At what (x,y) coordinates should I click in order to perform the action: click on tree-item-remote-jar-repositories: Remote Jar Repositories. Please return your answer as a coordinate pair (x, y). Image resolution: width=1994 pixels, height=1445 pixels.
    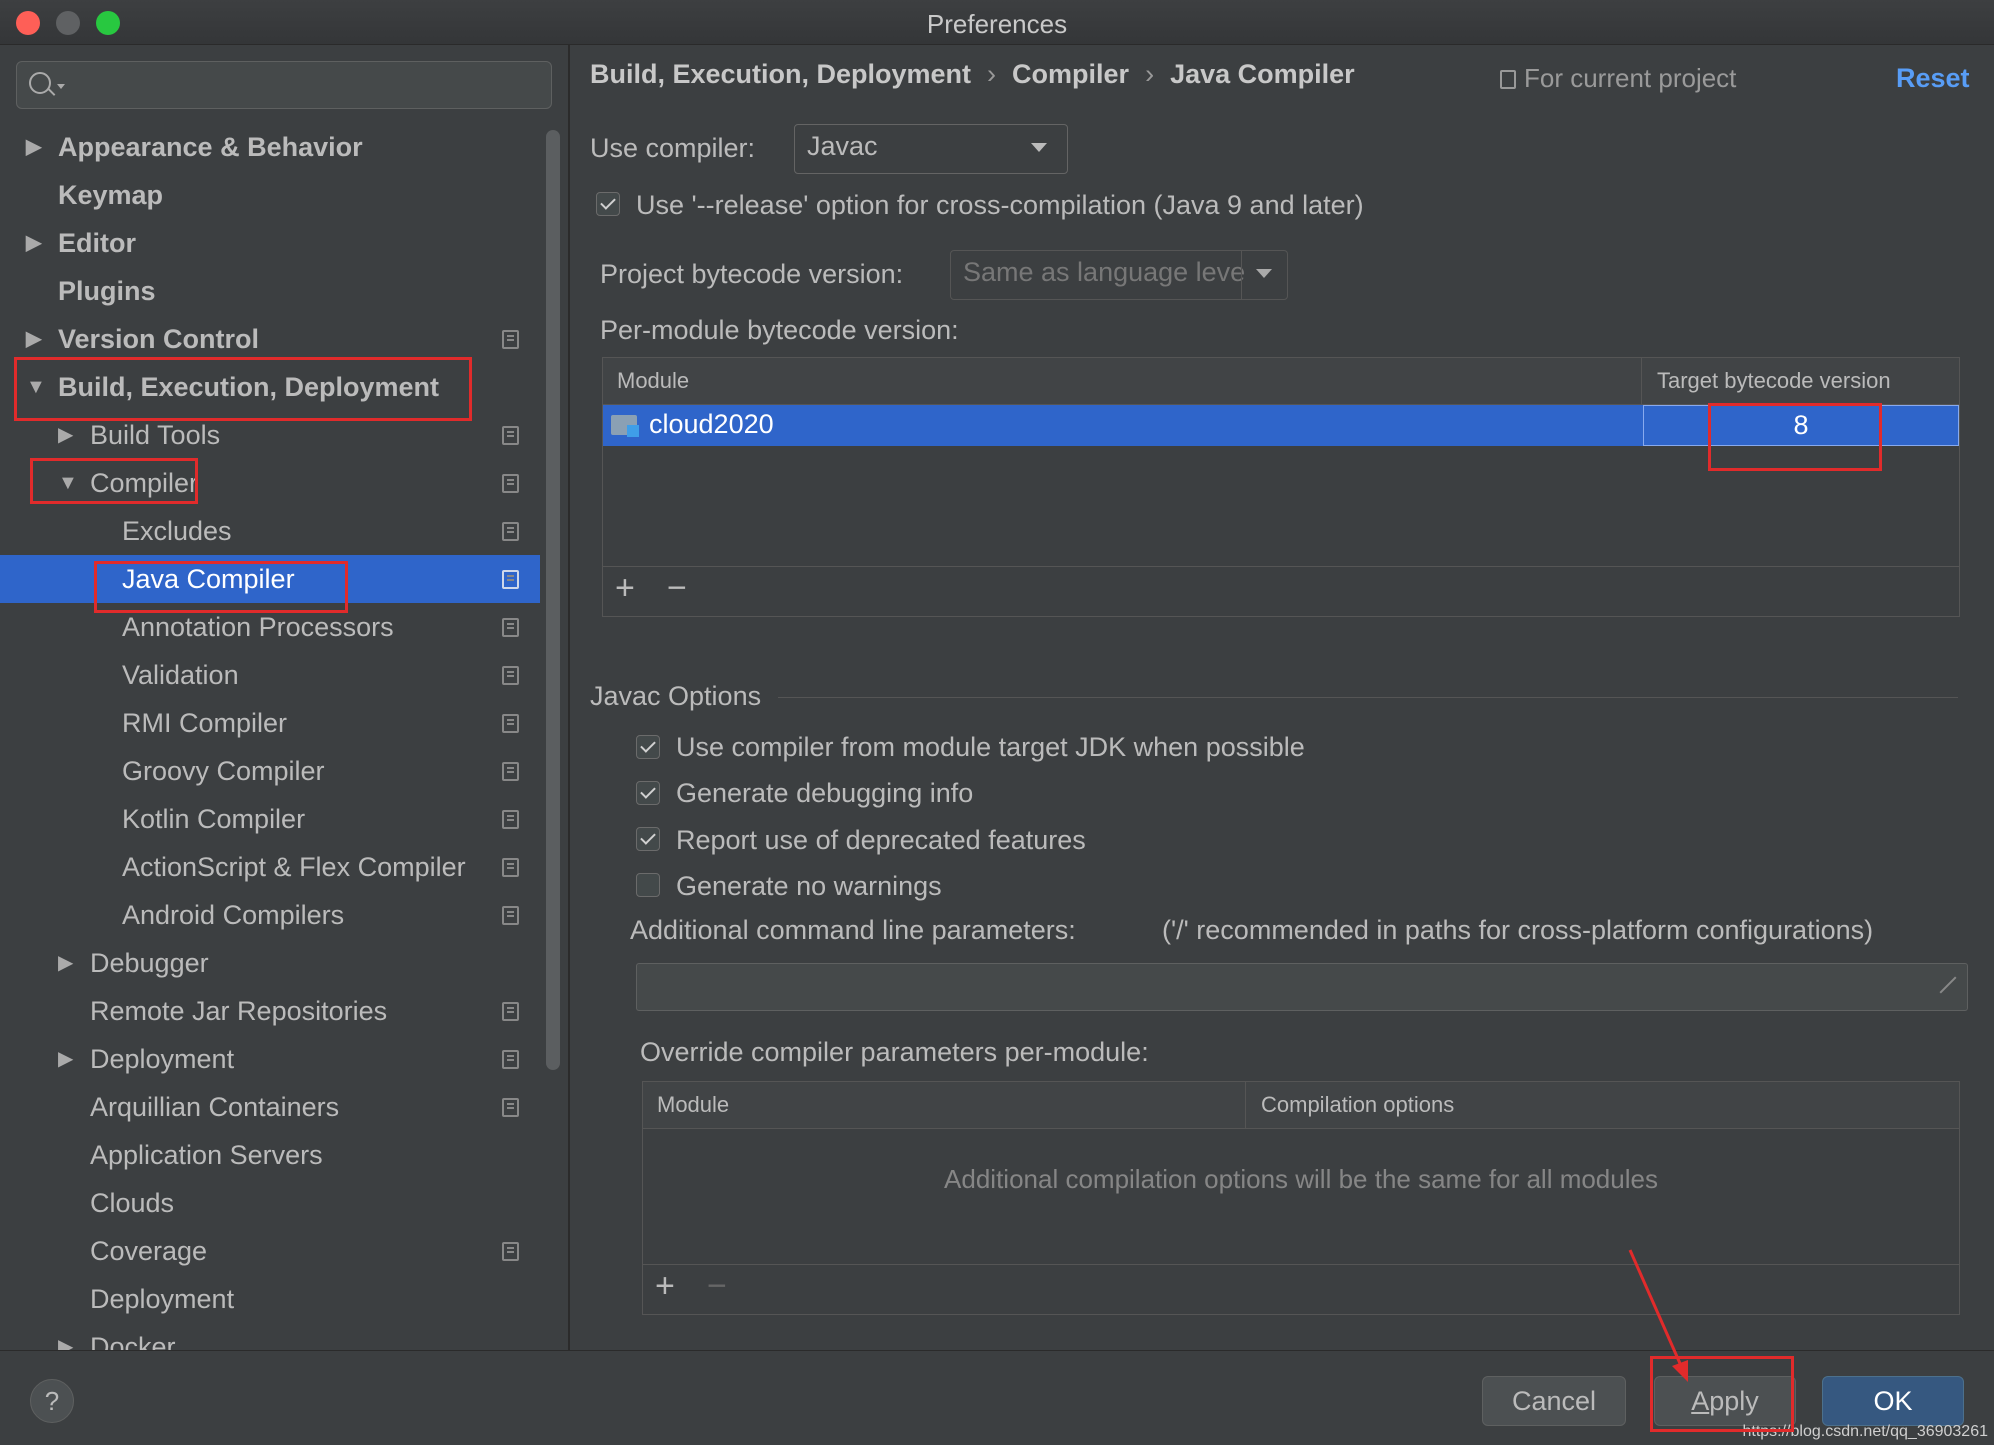
    Looking at the image, I should click on (270, 1011).